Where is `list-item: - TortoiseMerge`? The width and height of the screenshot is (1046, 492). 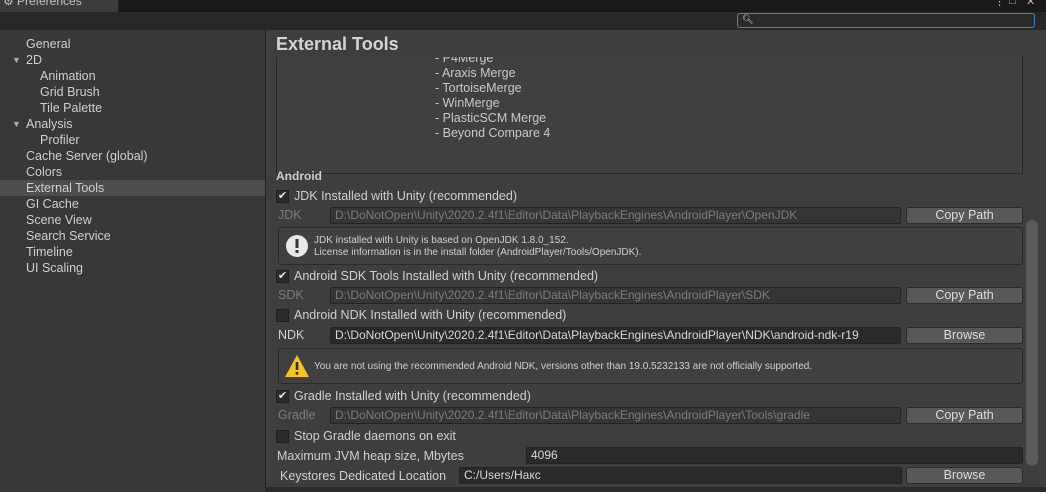
list-item: - TortoiseMerge is located at coordinates (478, 88).